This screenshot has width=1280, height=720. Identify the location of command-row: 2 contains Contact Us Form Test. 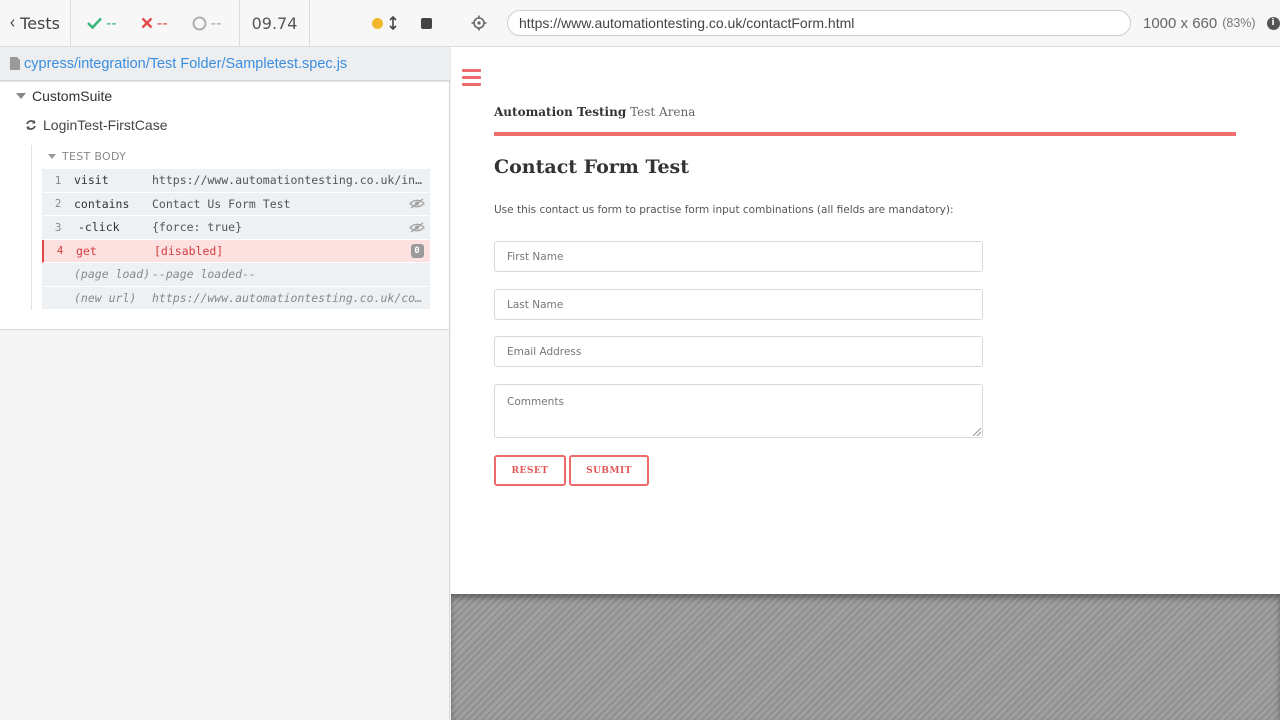
(236, 204).